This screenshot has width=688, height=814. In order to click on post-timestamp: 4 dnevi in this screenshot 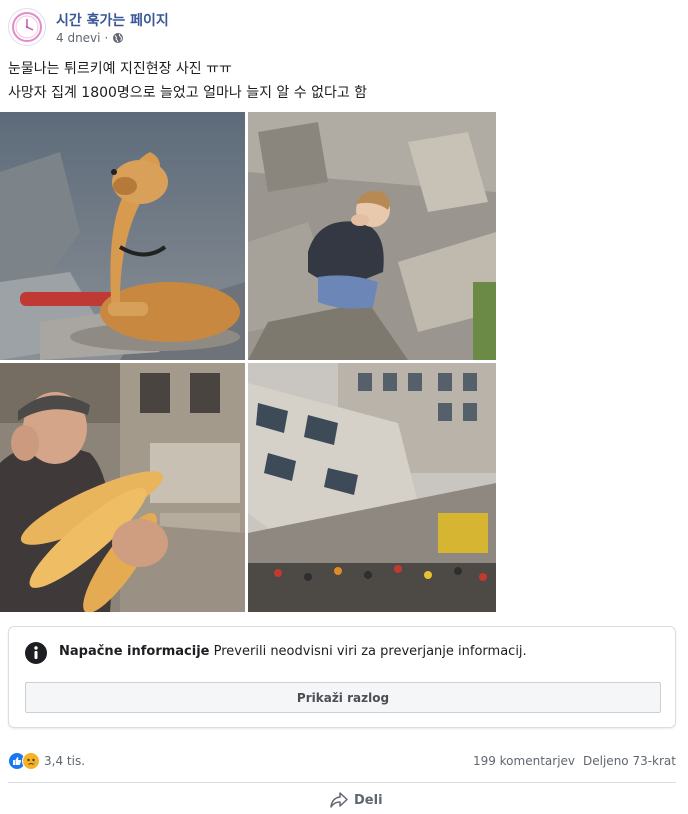, I will do `click(78, 38)`.